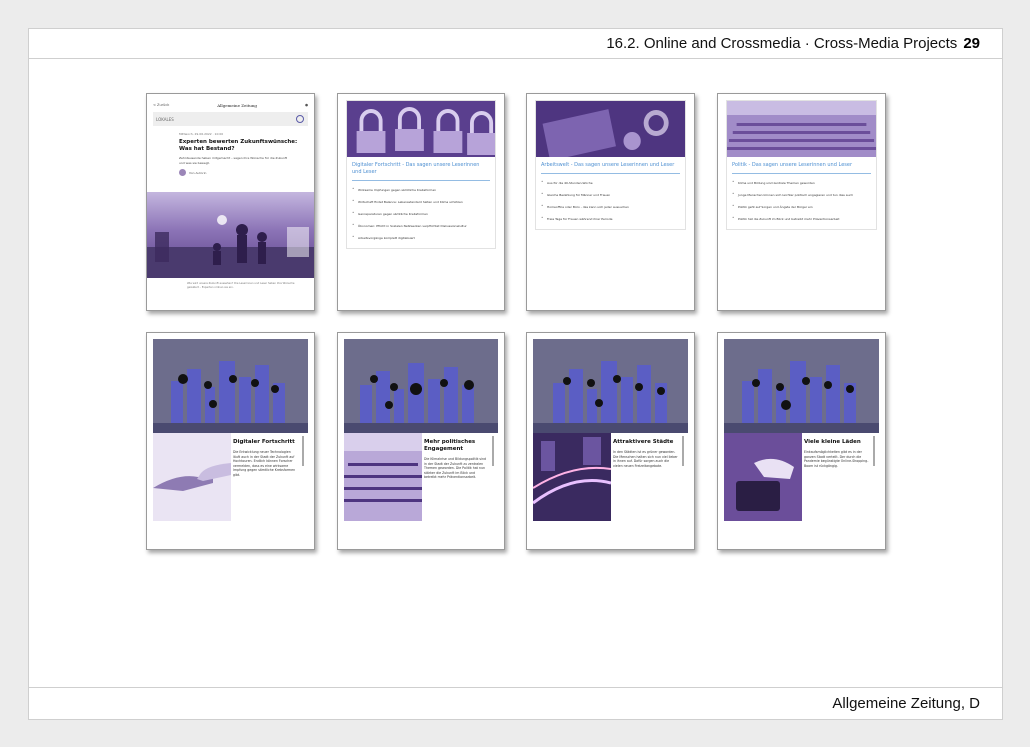  I want to click on loader-icon, so click(300, 119).